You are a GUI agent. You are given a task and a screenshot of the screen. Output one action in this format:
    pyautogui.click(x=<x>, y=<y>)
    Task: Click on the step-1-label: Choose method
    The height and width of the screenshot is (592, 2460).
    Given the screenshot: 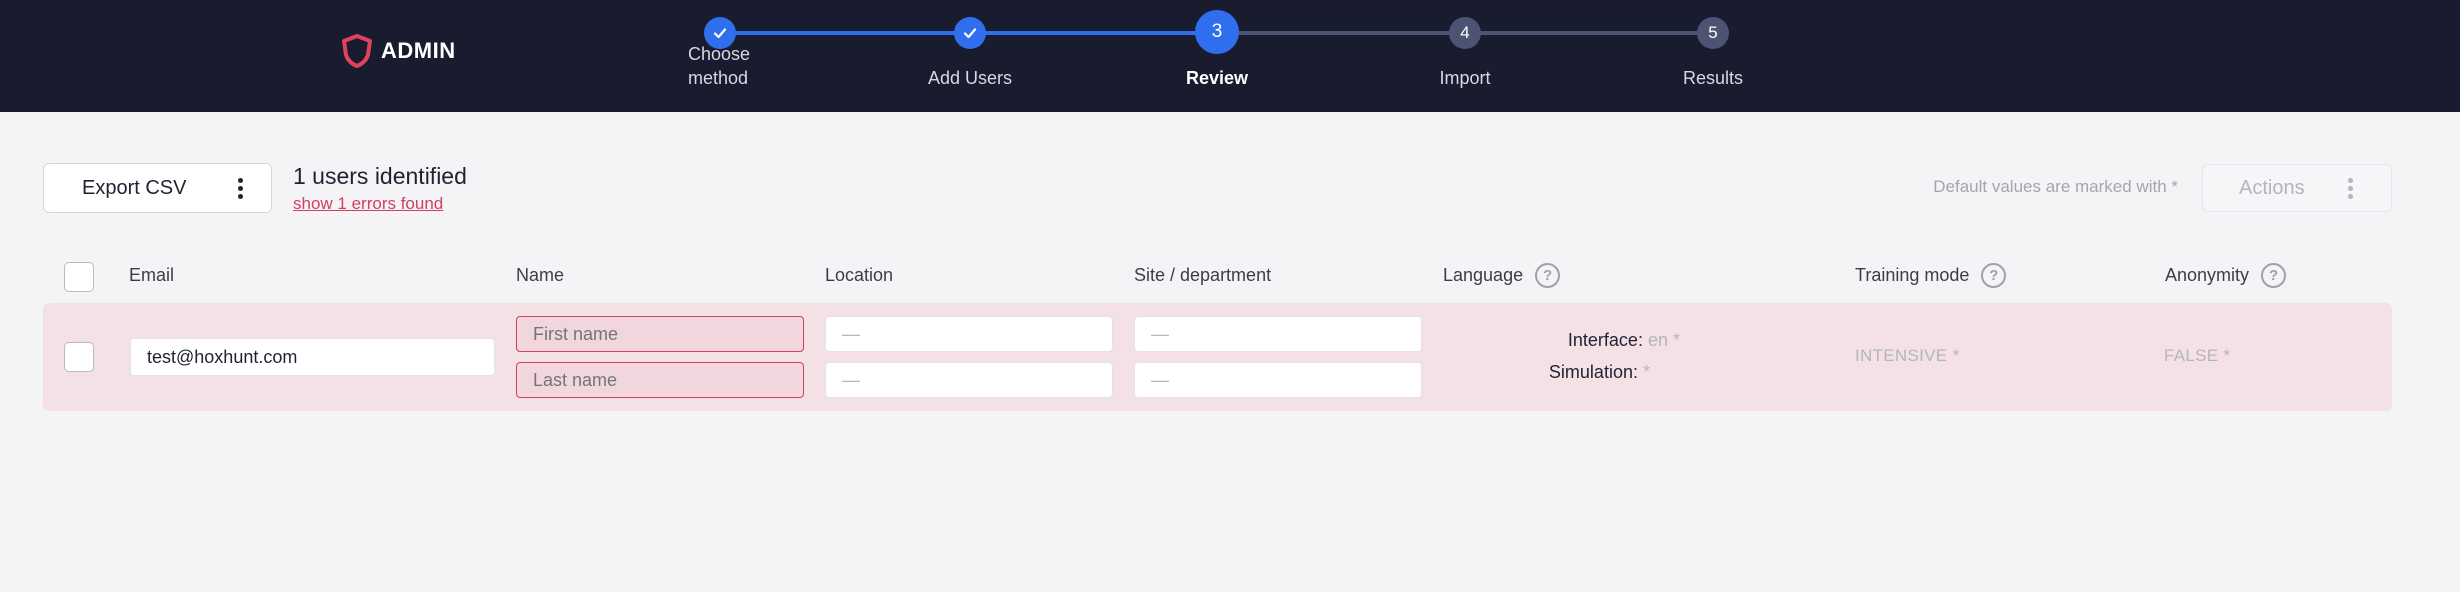 What is the action you would take?
    pyautogui.click(x=719, y=66)
    